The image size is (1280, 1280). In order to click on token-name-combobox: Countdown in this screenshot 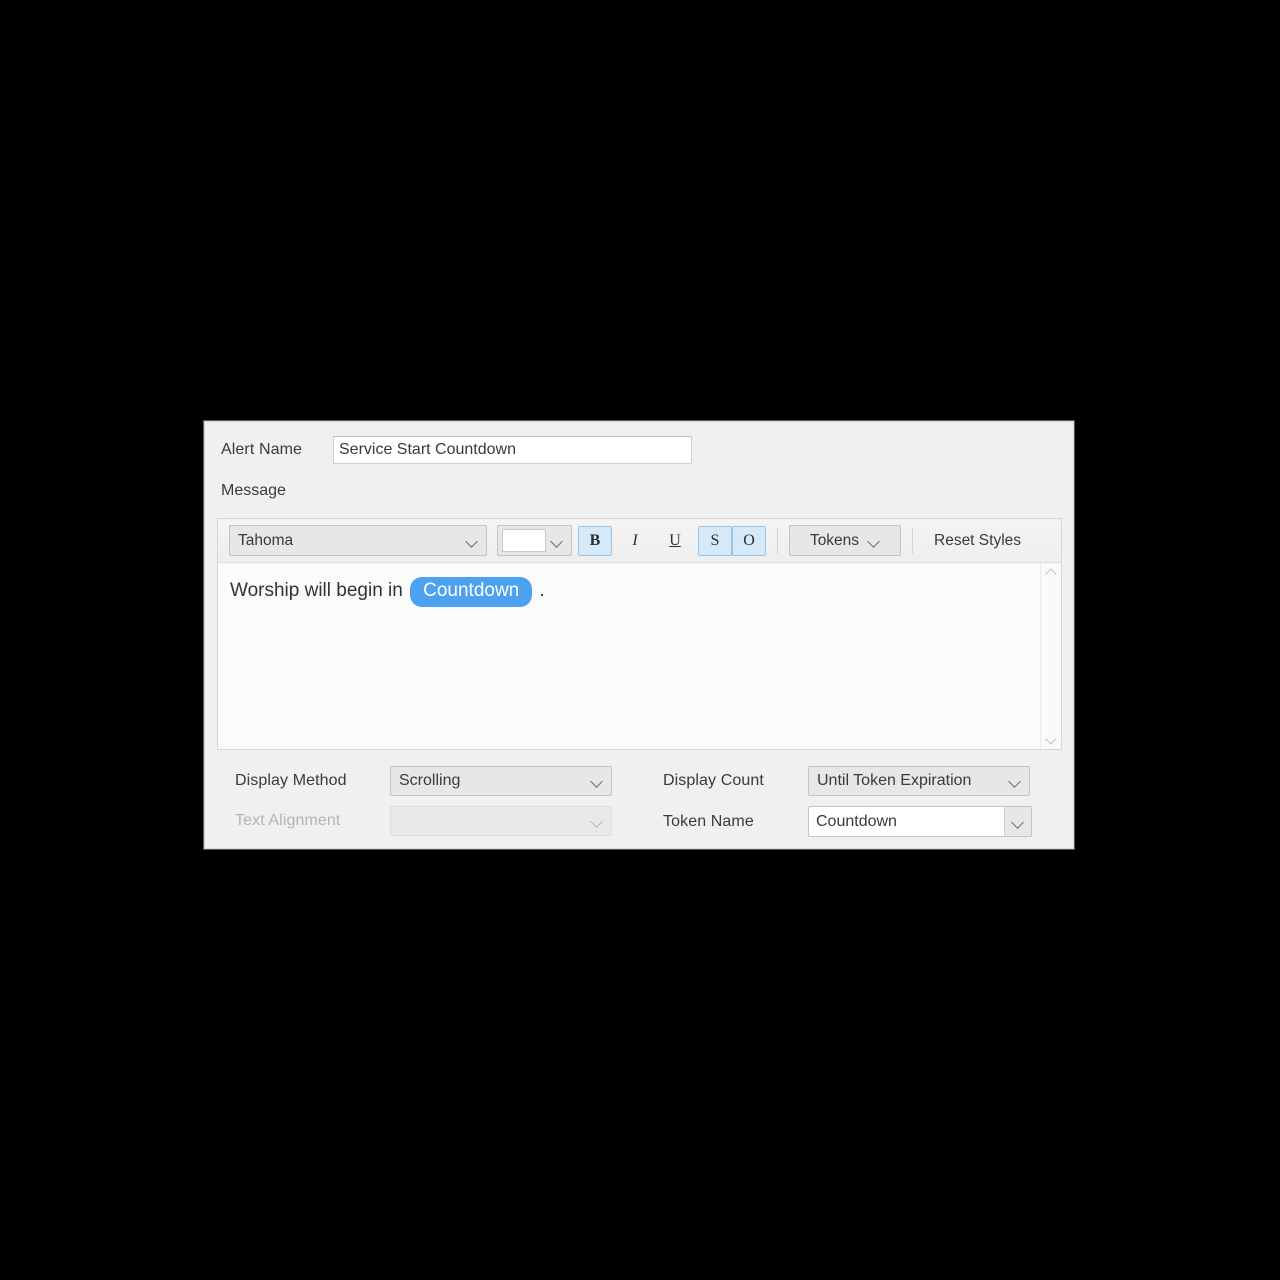, I will do `click(920, 821)`.